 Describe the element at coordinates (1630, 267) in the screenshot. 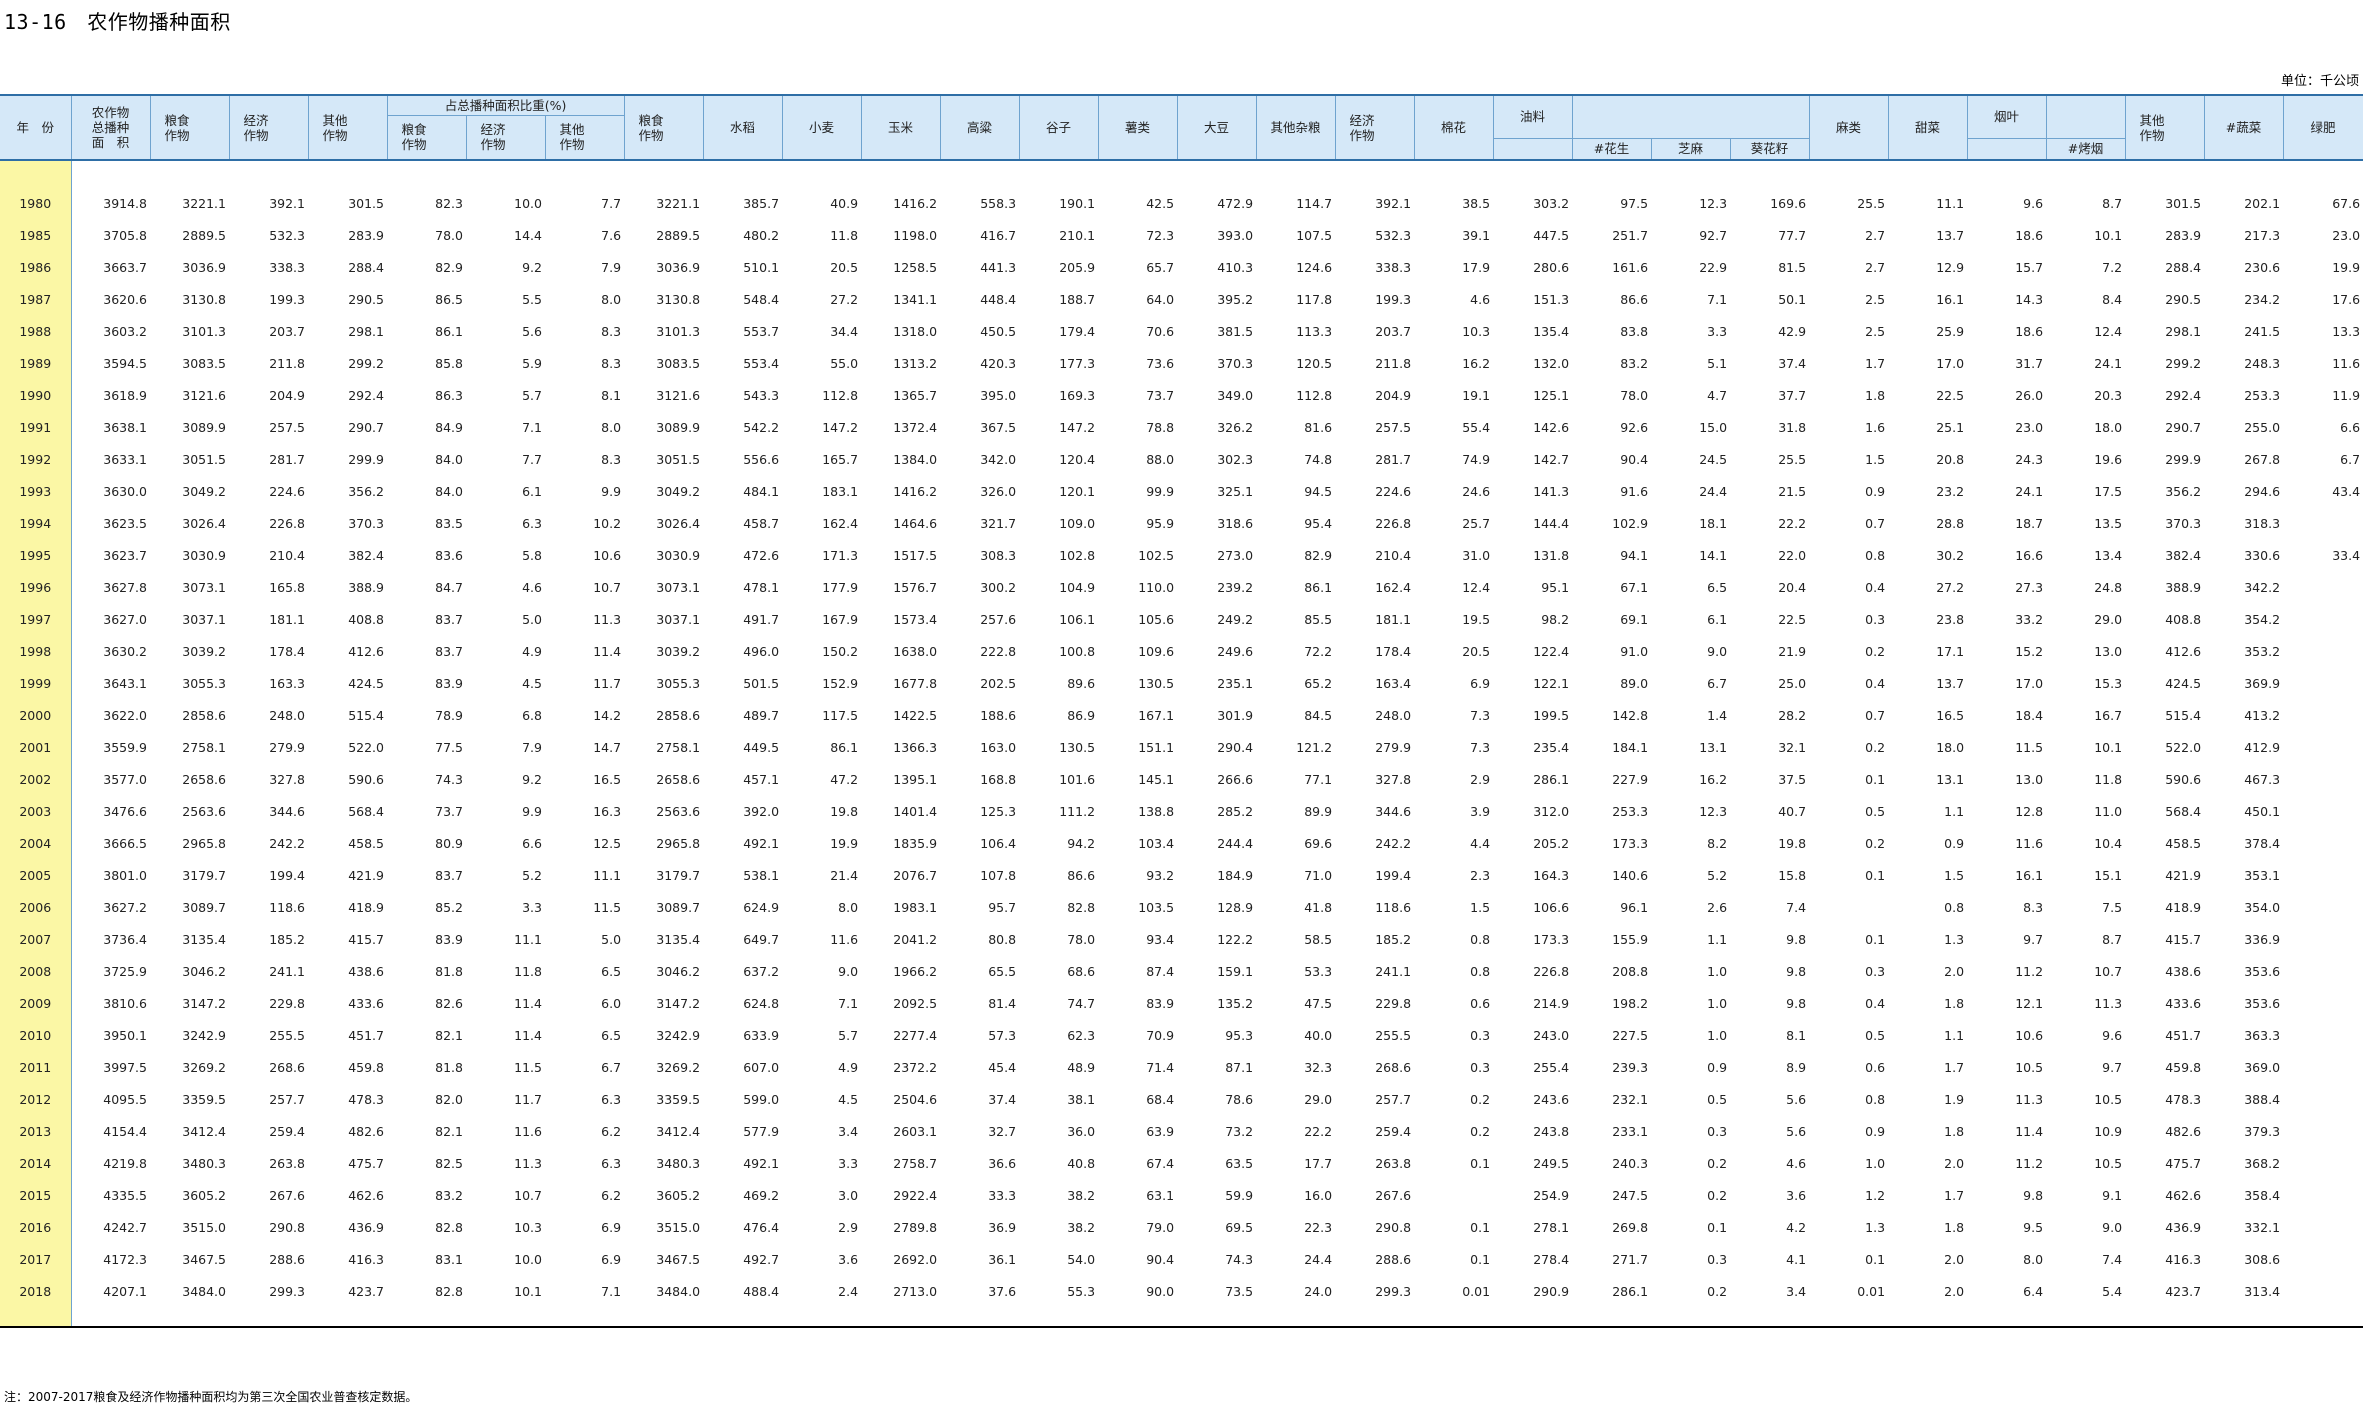

I see `table-cell: 161.6` at that location.